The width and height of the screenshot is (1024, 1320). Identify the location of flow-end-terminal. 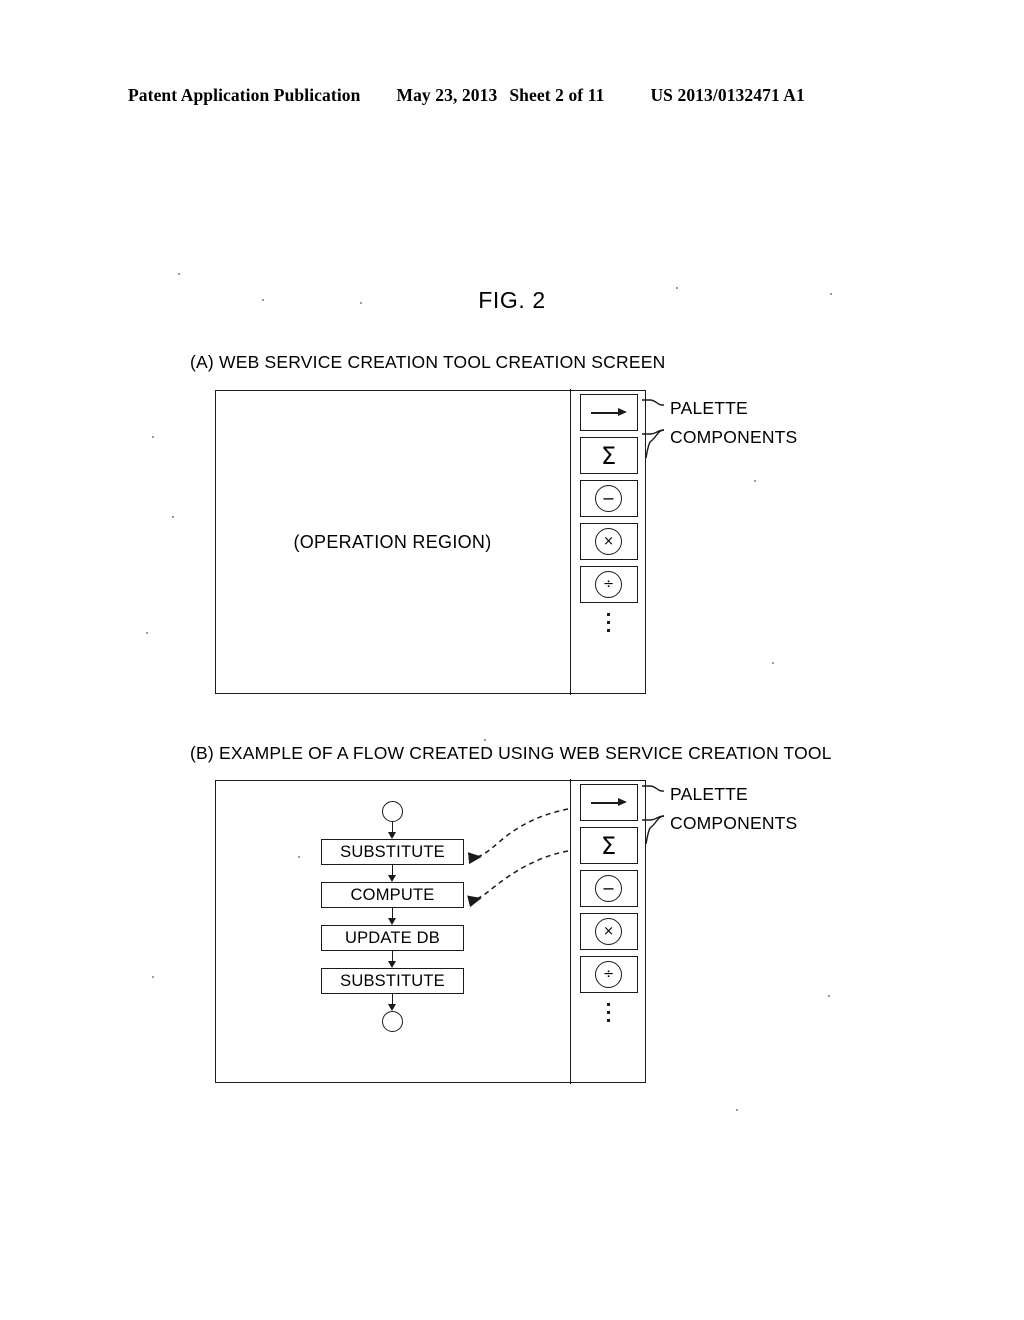
(392, 1021).